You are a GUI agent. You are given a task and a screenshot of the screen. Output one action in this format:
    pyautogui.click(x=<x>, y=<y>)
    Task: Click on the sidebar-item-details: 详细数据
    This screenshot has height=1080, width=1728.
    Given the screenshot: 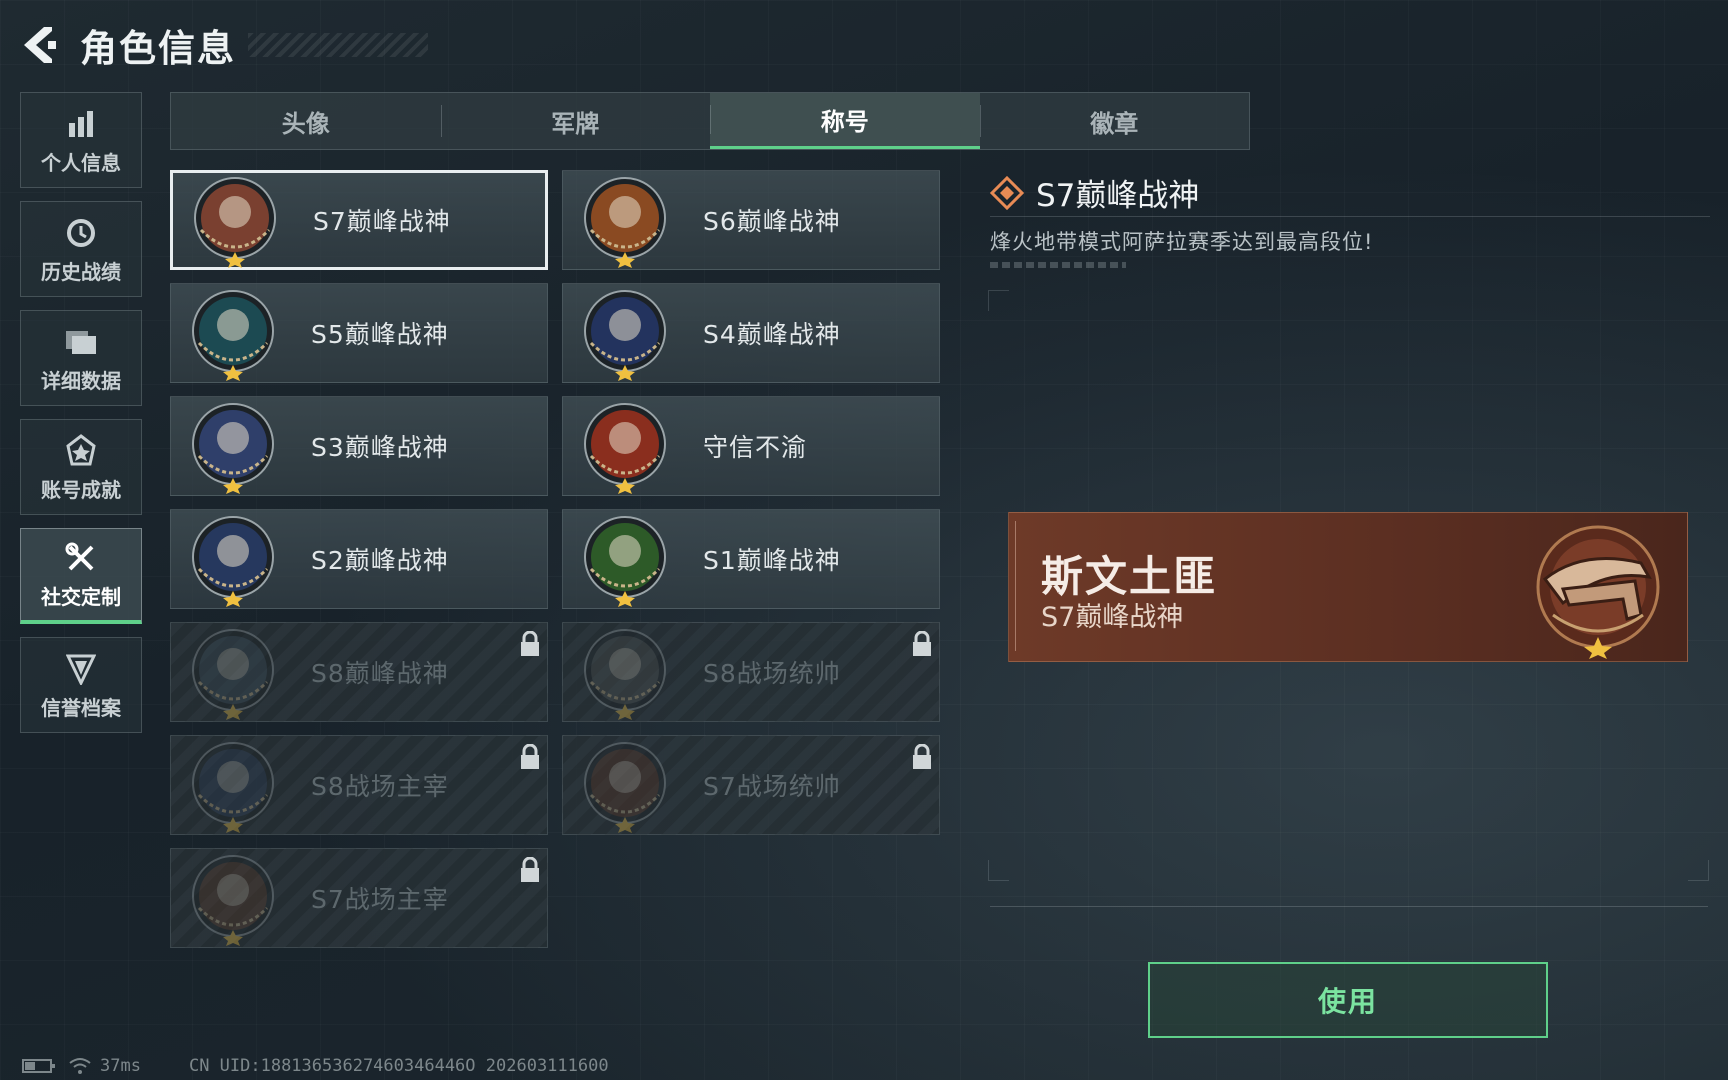 What is the action you would take?
    pyautogui.click(x=81, y=358)
    